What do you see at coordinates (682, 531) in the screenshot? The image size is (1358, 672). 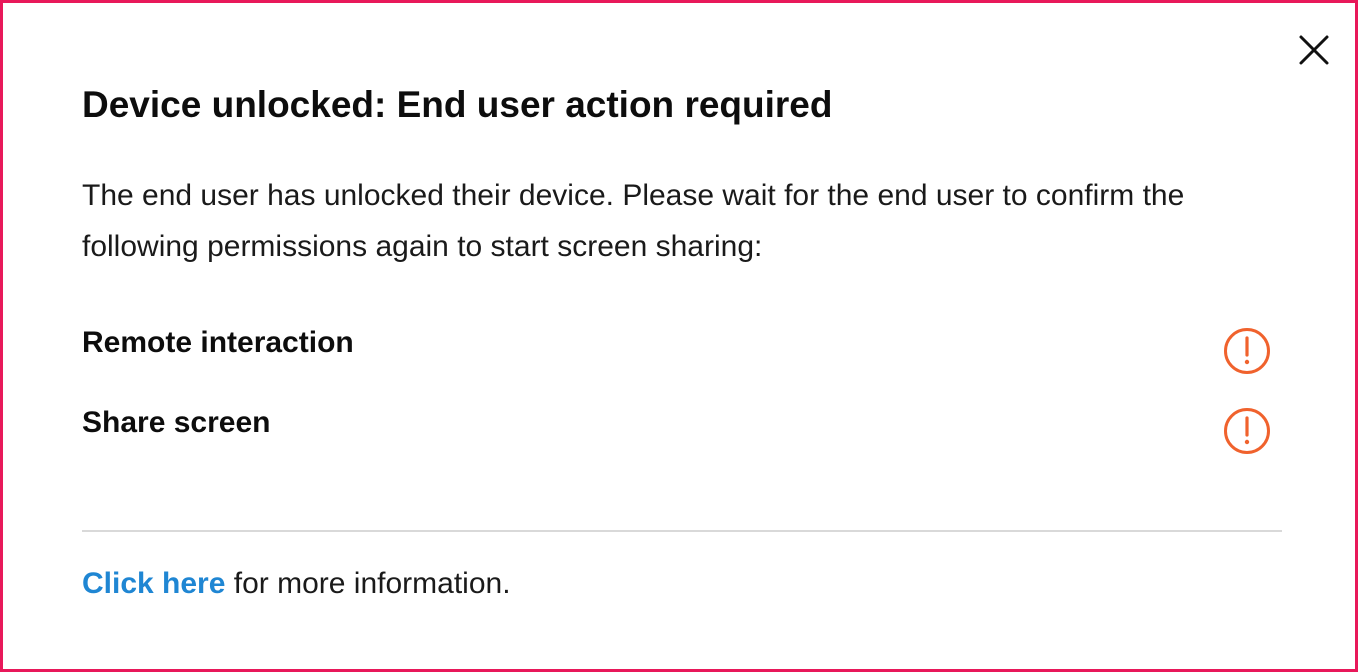 I see `divider` at bounding box center [682, 531].